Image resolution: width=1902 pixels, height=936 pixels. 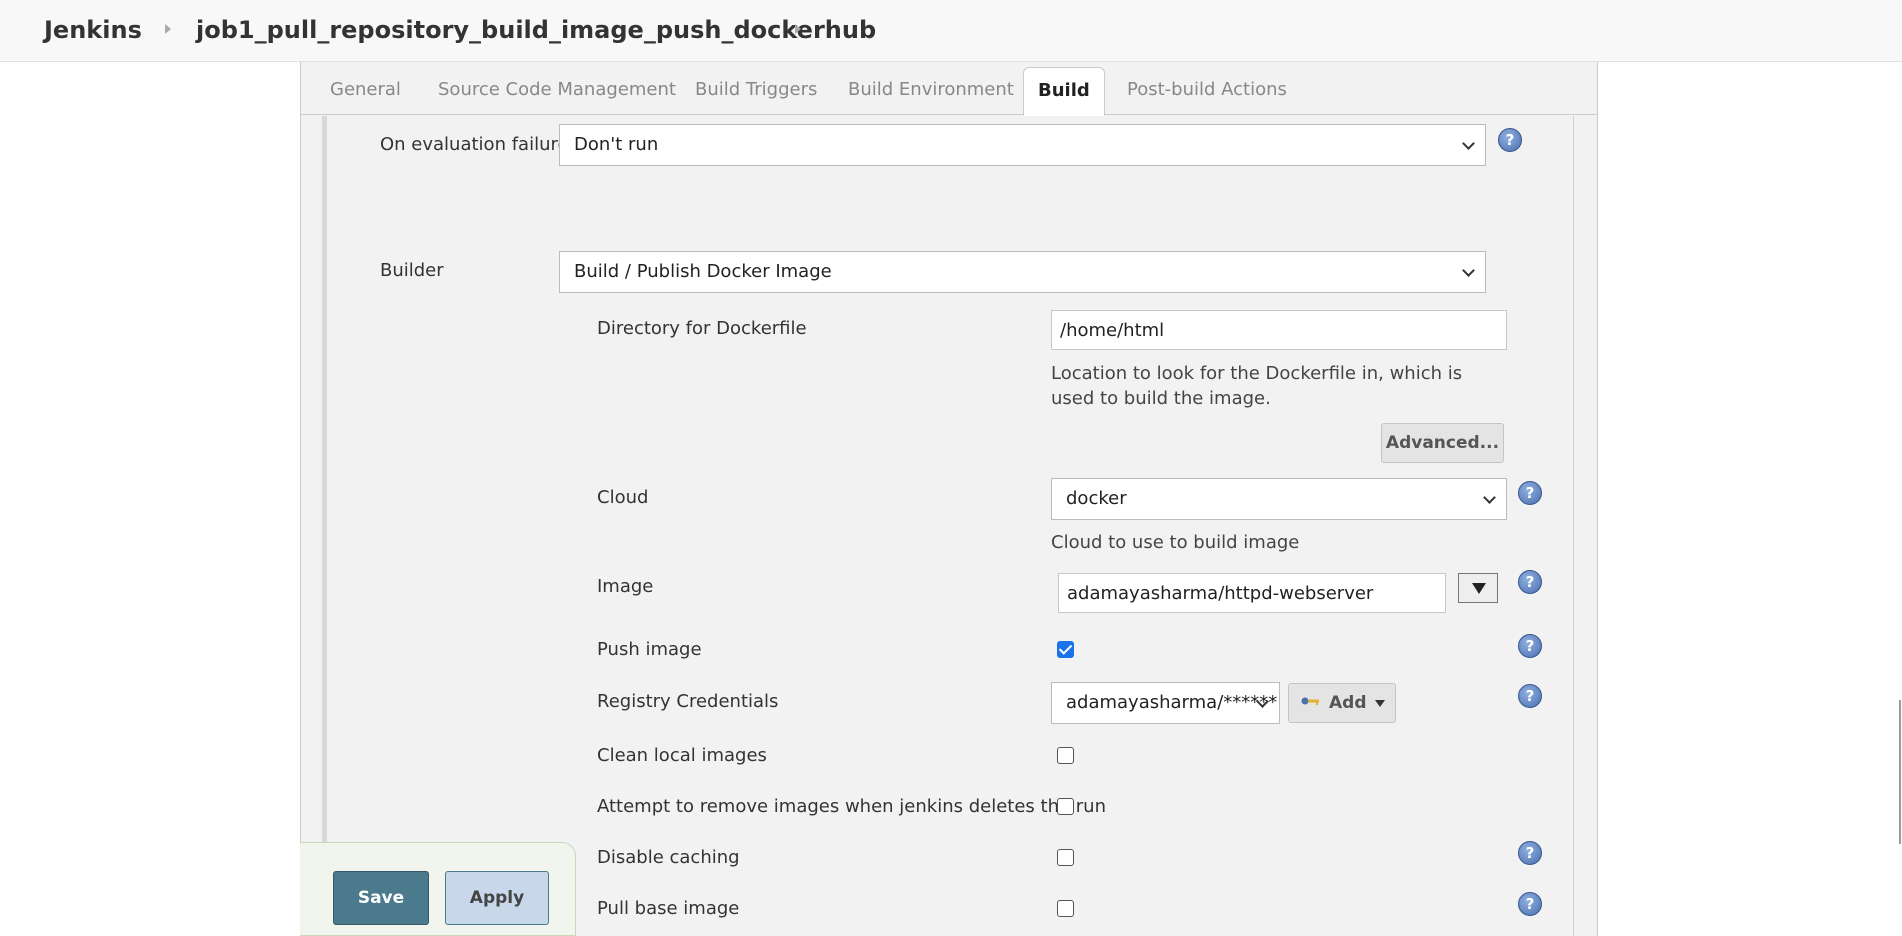 What do you see at coordinates (1022, 272) in the screenshot?
I see `builder-select: Build / Publish Docker Image` at bounding box center [1022, 272].